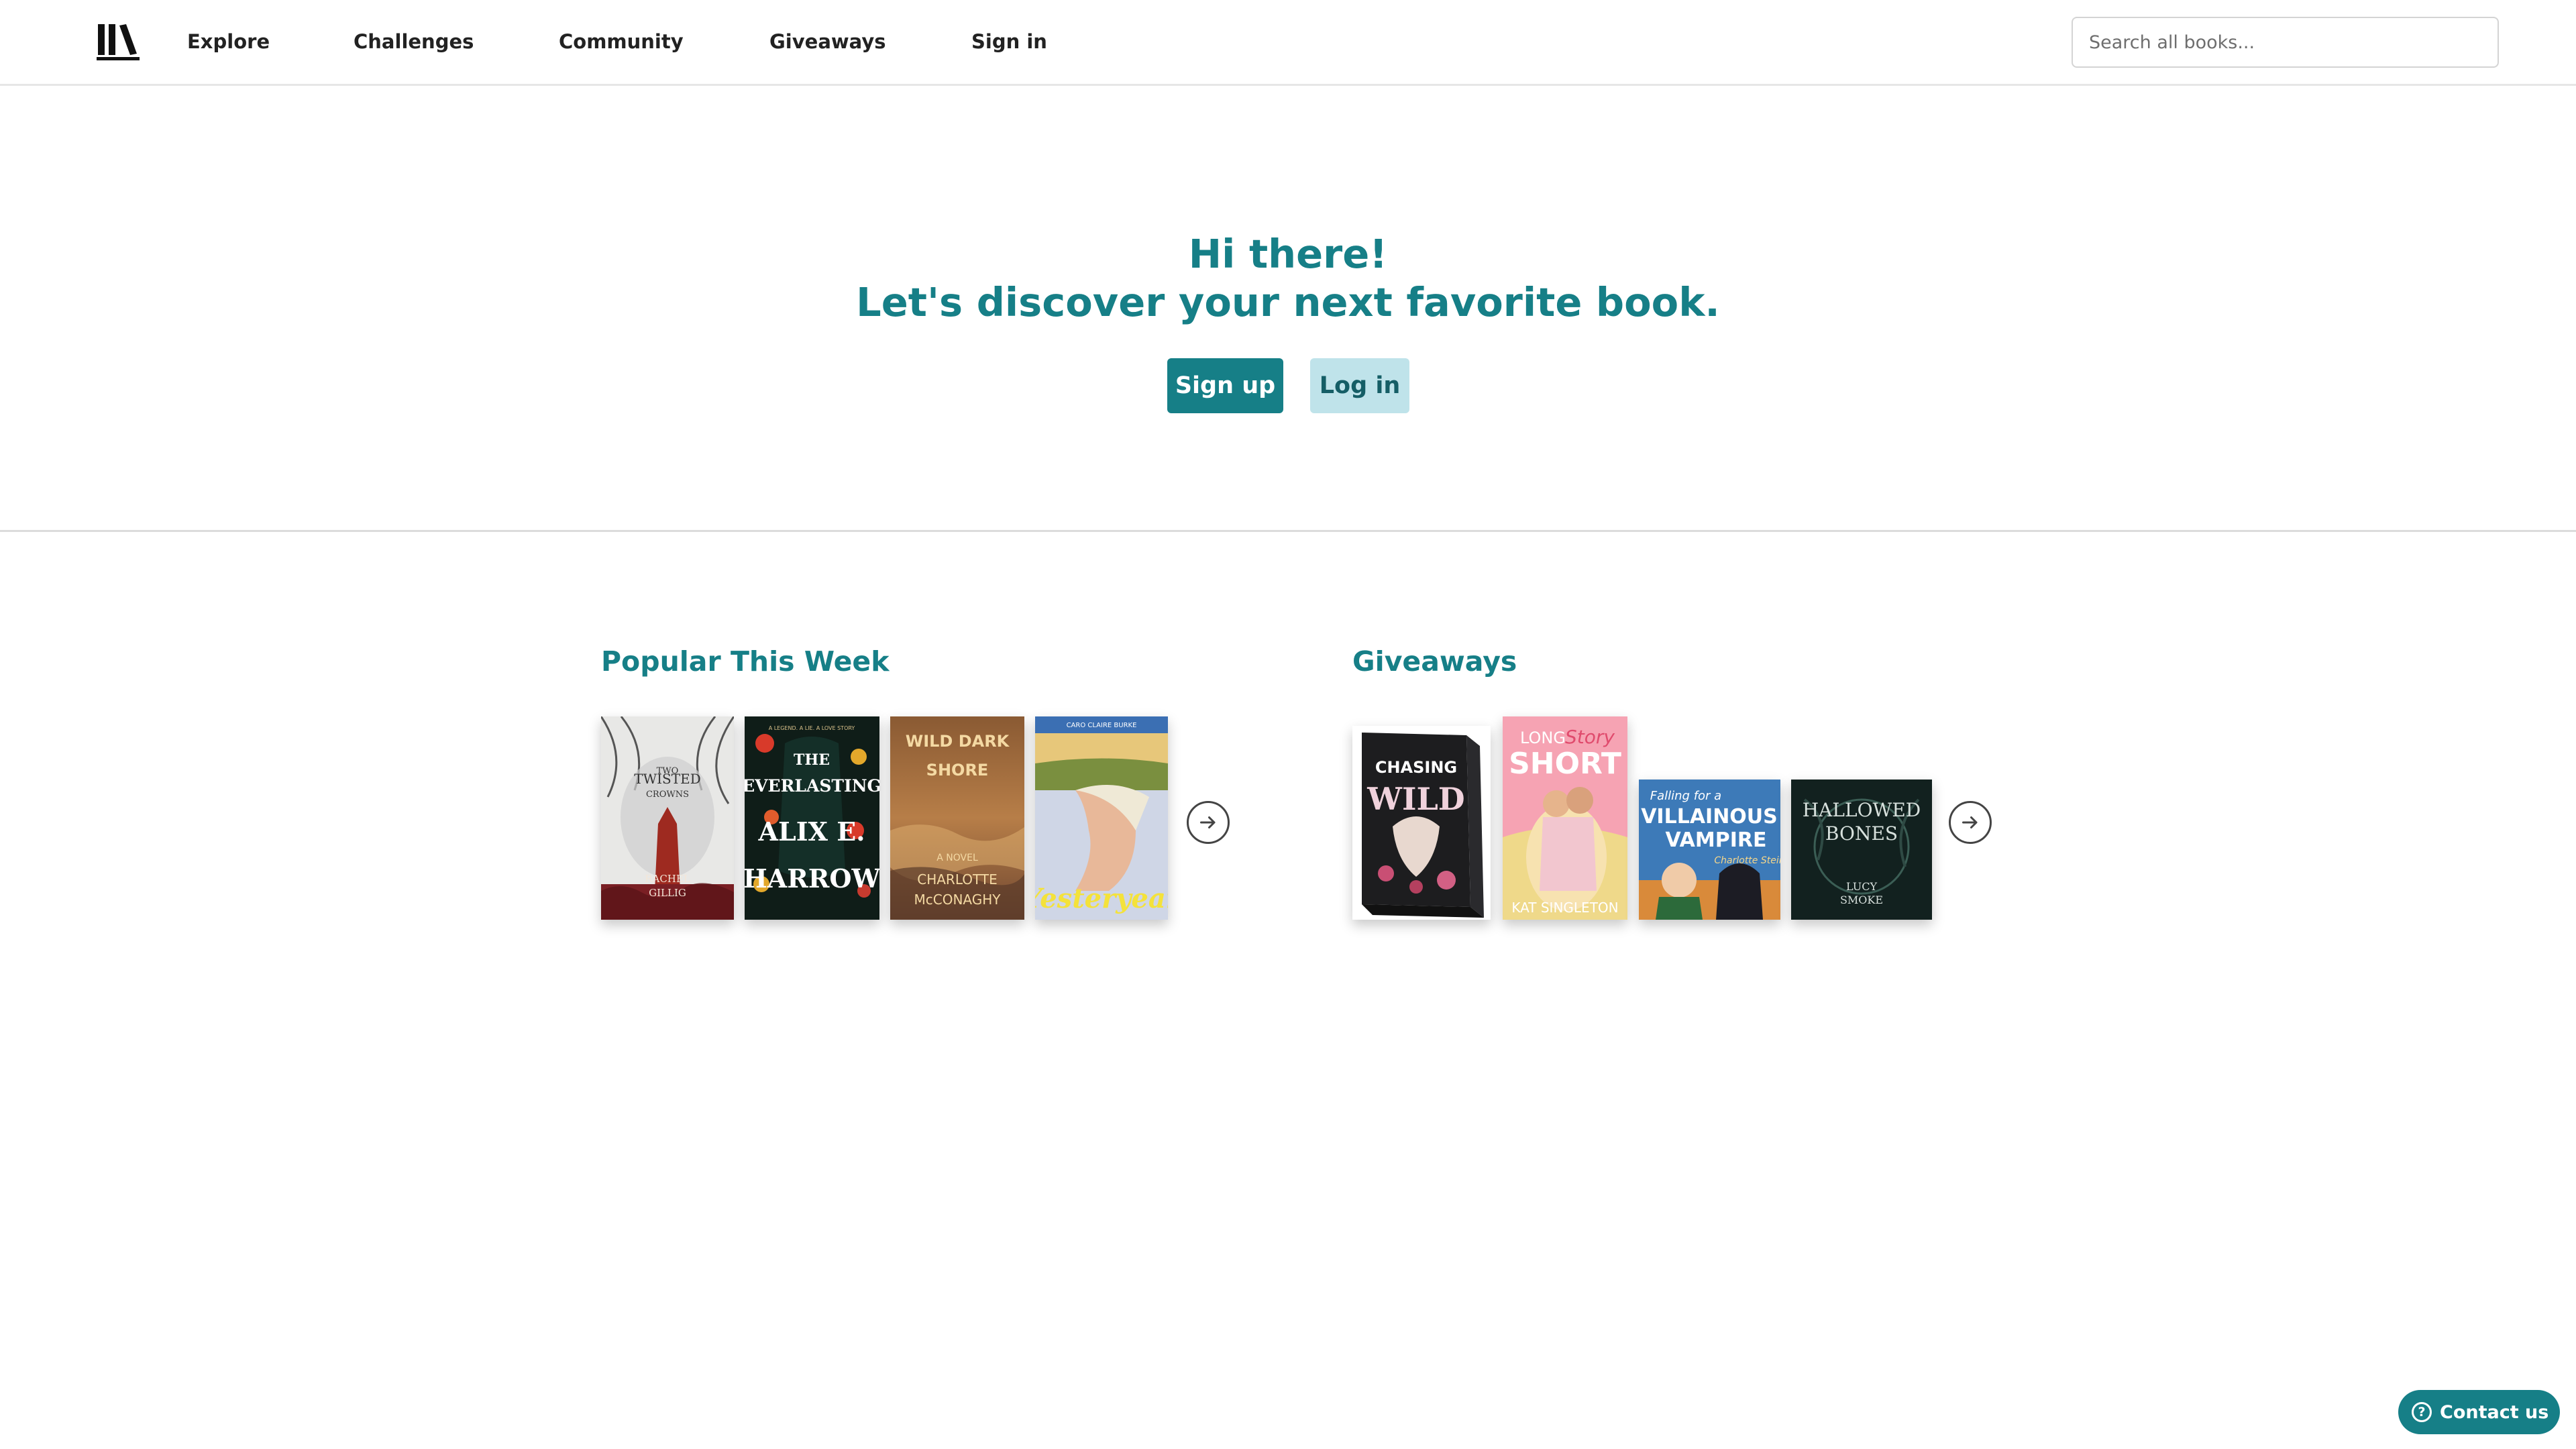 The image size is (2576, 1449). Describe the element at coordinates (1288, 302) in the screenshot. I see `hero-tagline: Let's discover your next favorite book.` at that location.